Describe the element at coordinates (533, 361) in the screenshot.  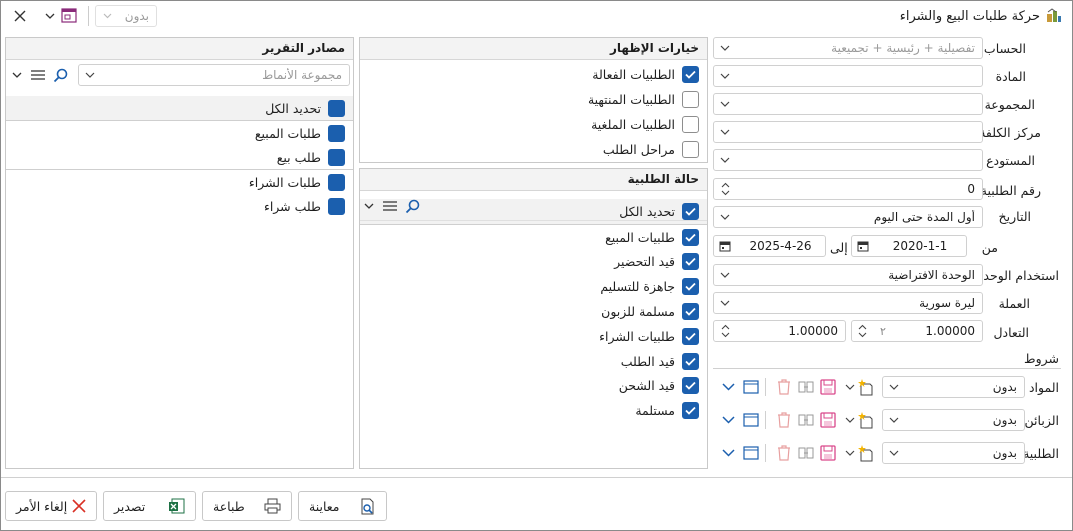
I see `status-purchase-item: قيد الطلب` at that location.